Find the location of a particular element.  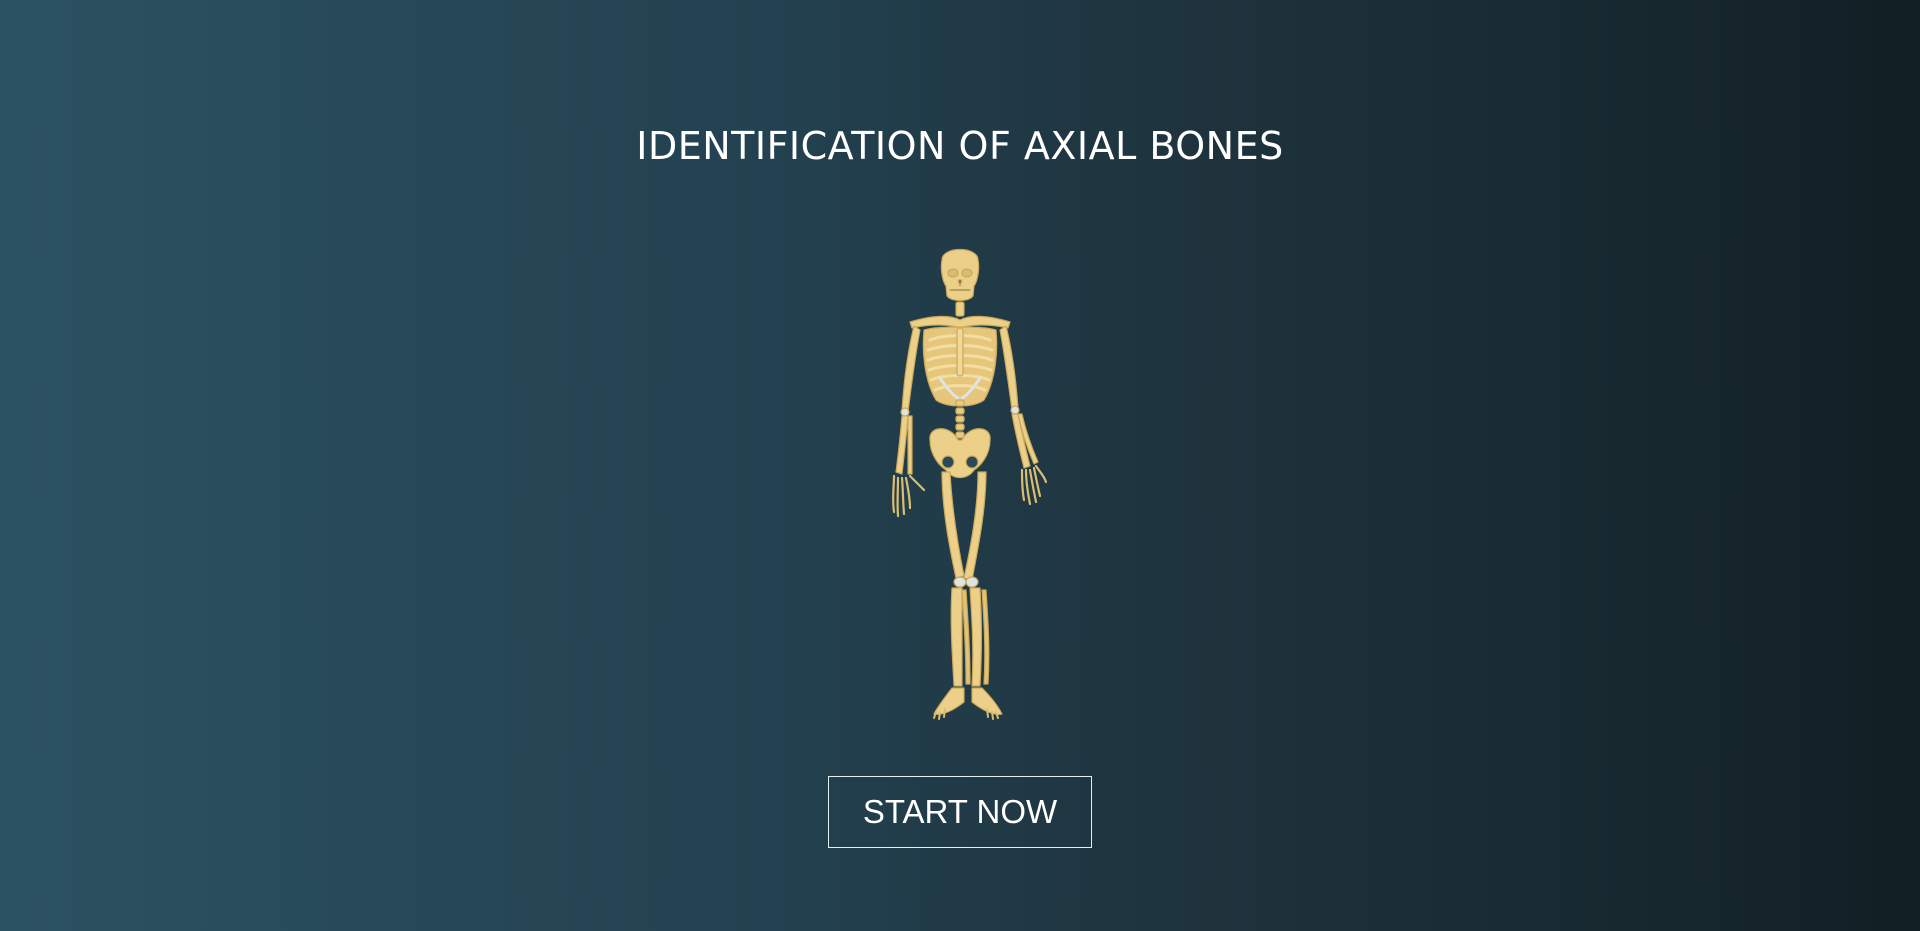

skeleton-illustration is located at coordinates (960, 485).